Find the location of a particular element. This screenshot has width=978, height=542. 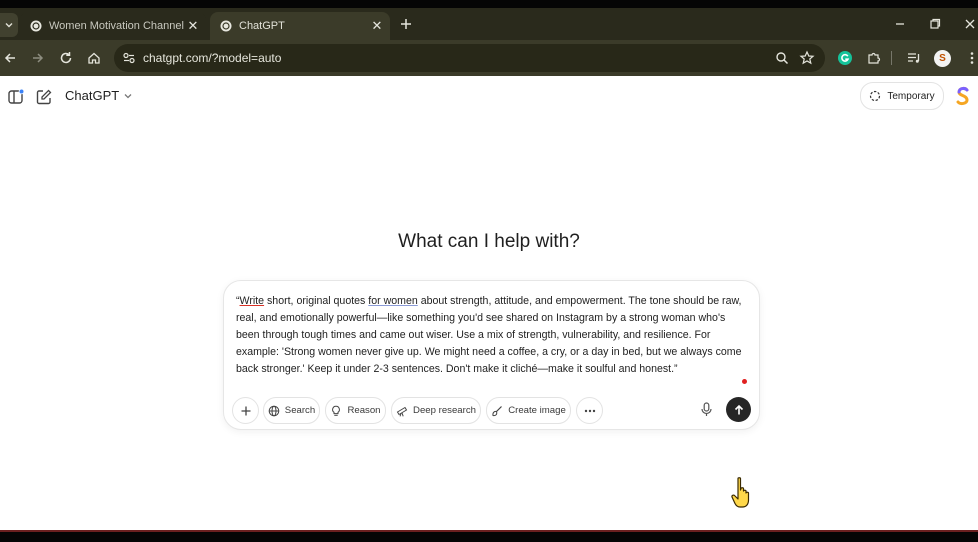

deep-research-tool-button: Deep research is located at coordinates (436, 410).